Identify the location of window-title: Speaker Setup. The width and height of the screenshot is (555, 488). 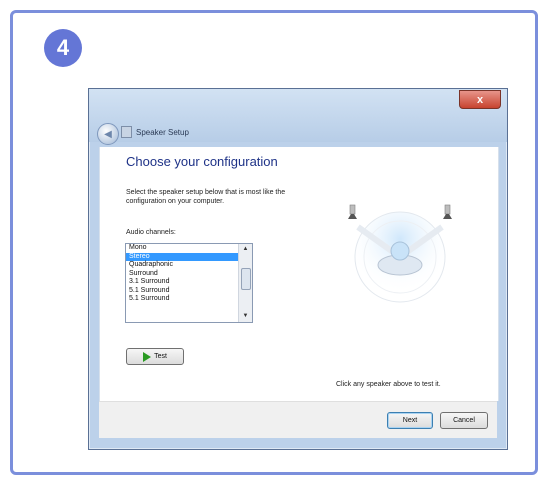
(162, 132).